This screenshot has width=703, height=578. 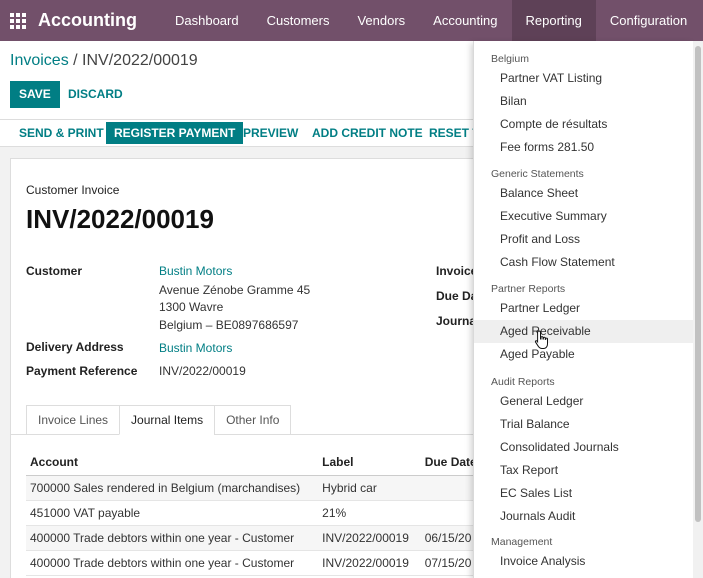 What do you see at coordinates (584, 401) in the screenshot?
I see `menu-item-general-ledger: General Ledger` at bounding box center [584, 401].